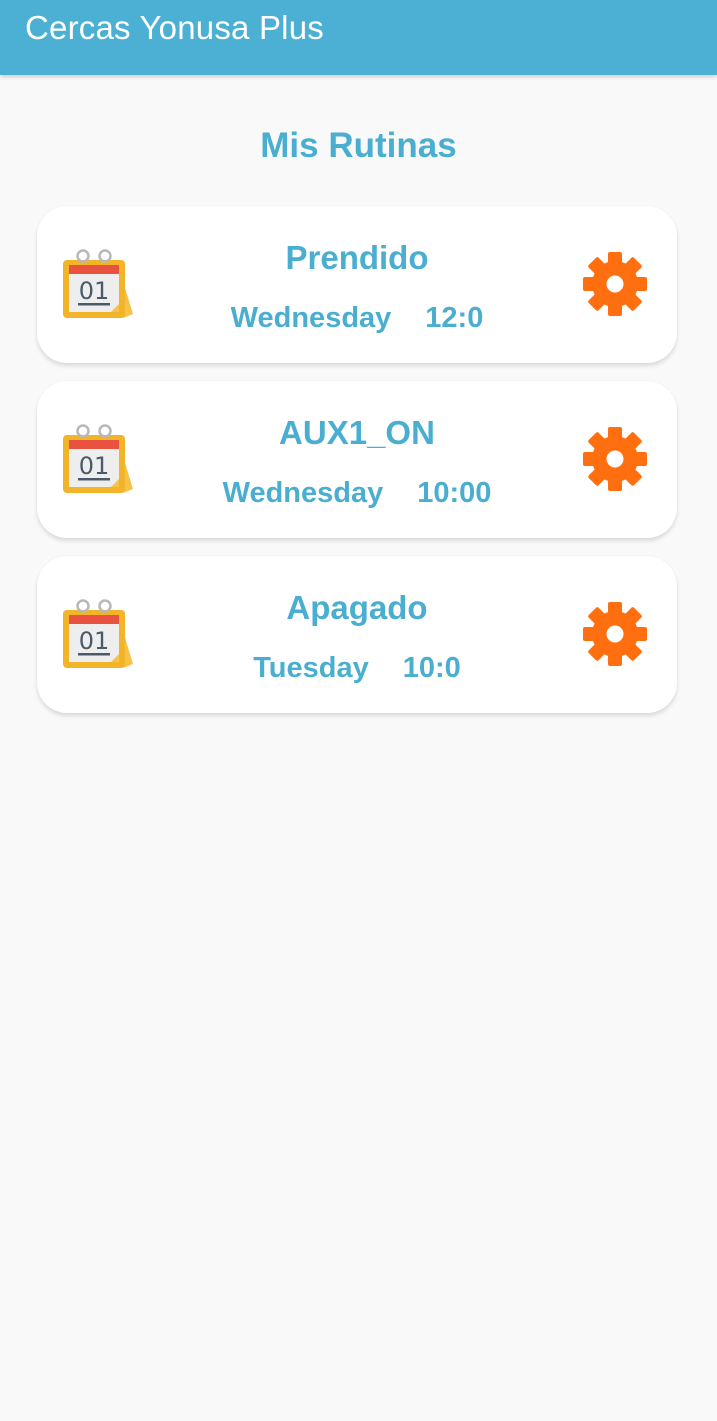 The image size is (717, 1421). Describe the element at coordinates (174, 27) in the screenshot. I see `app-title: Cercas Yonusa Plus` at that location.